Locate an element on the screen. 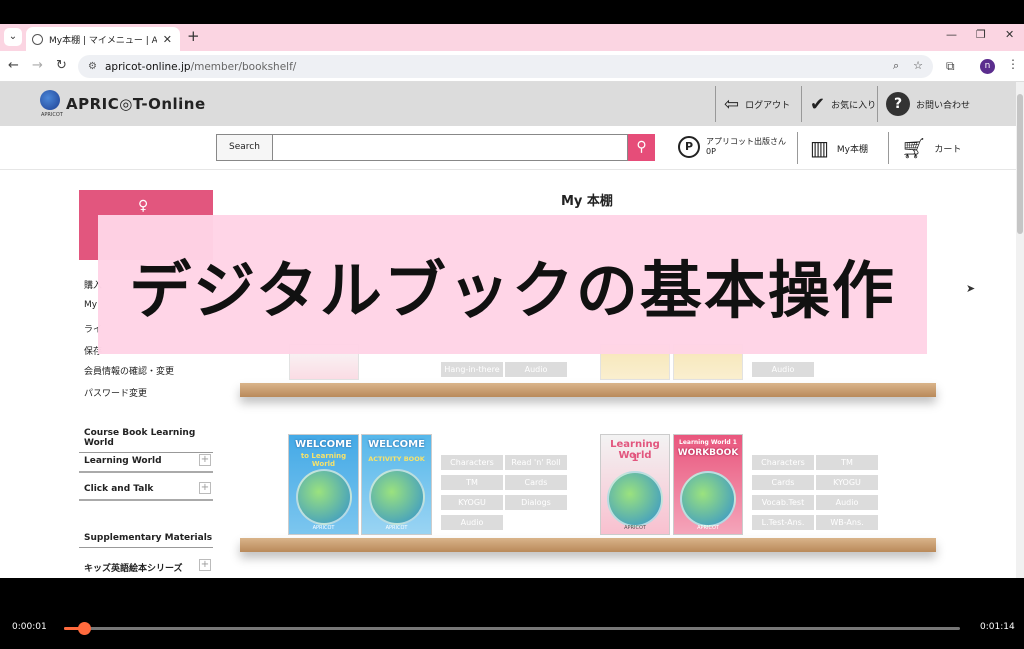  apricot-logo-icon is located at coordinates (50, 100).